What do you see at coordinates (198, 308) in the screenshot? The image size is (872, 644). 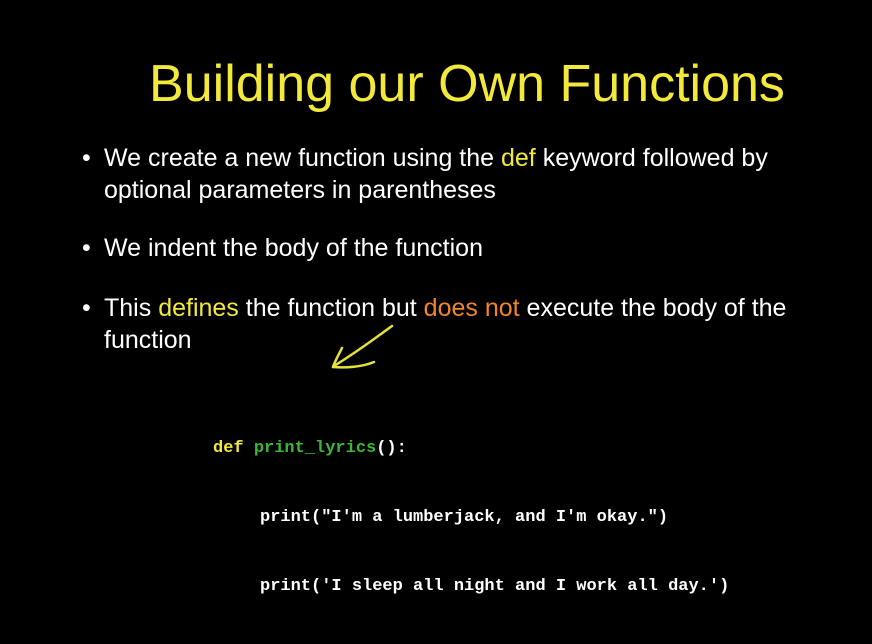 I see `keyword-defines: defines` at bounding box center [198, 308].